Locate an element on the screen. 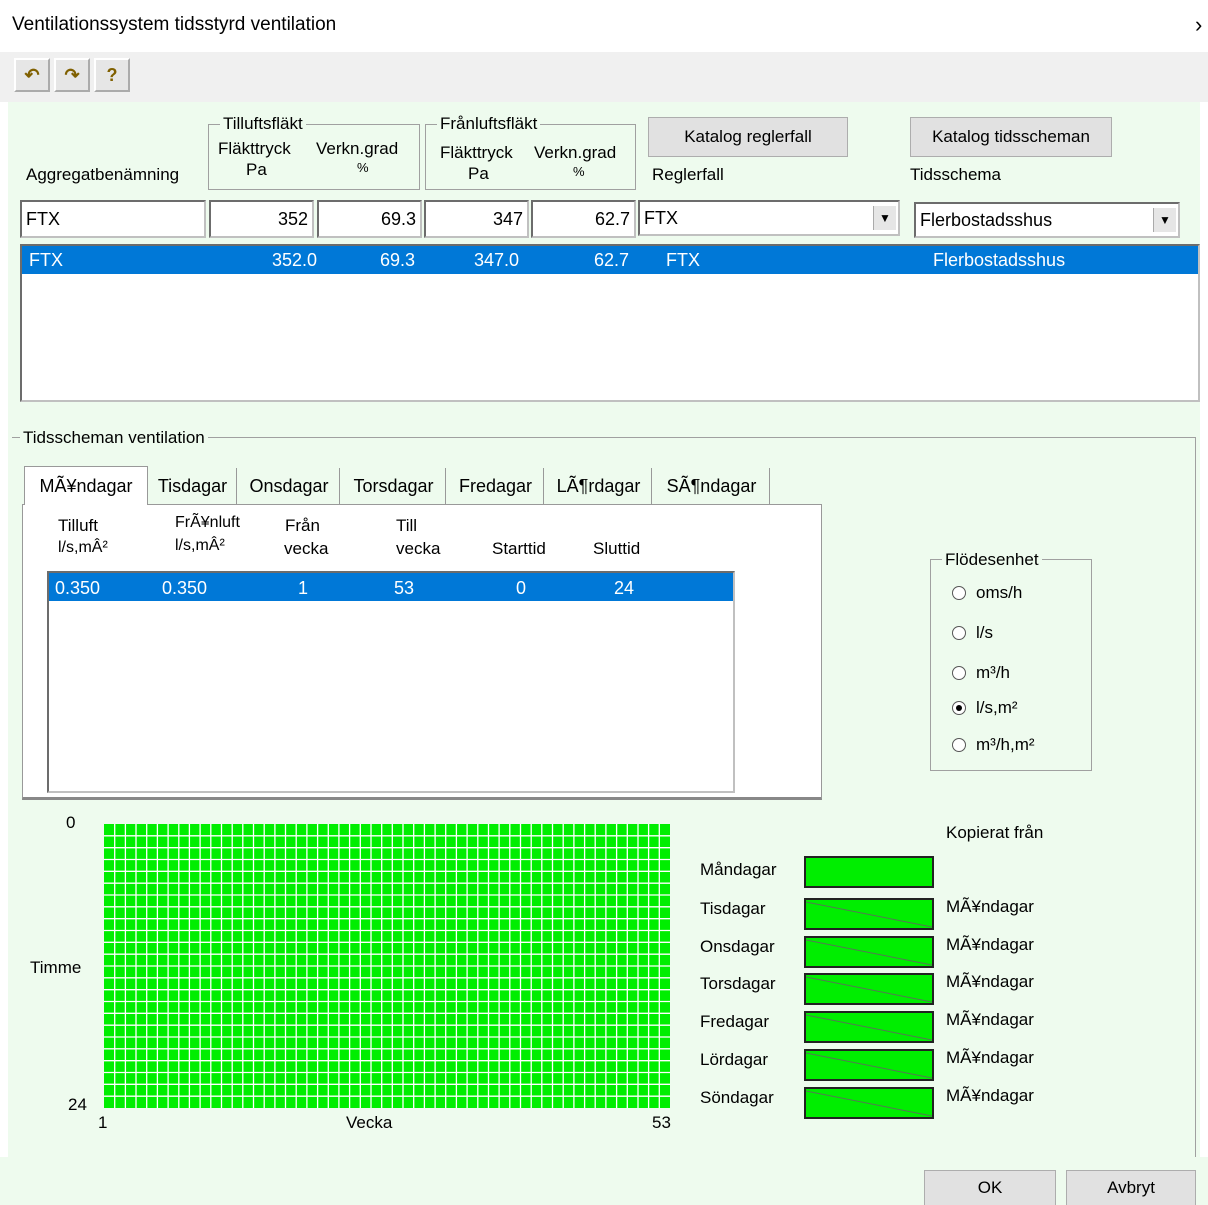  tilluft-pressure-label: Fläkttryck is located at coordinates (254, 148).